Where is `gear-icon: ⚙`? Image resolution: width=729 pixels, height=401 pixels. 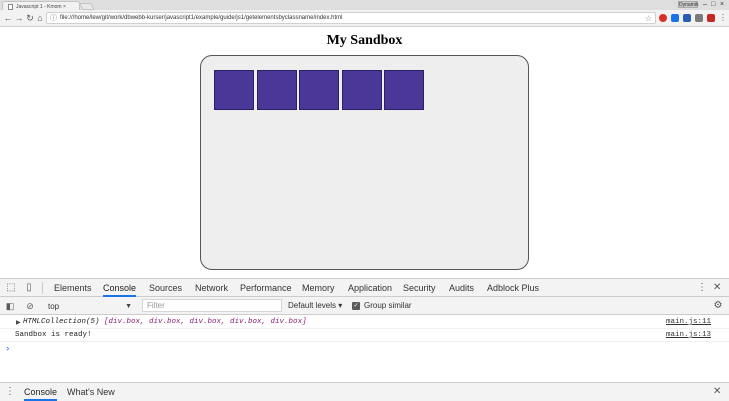
gear-icon: ⚙ is located at coordinates (718, 306).